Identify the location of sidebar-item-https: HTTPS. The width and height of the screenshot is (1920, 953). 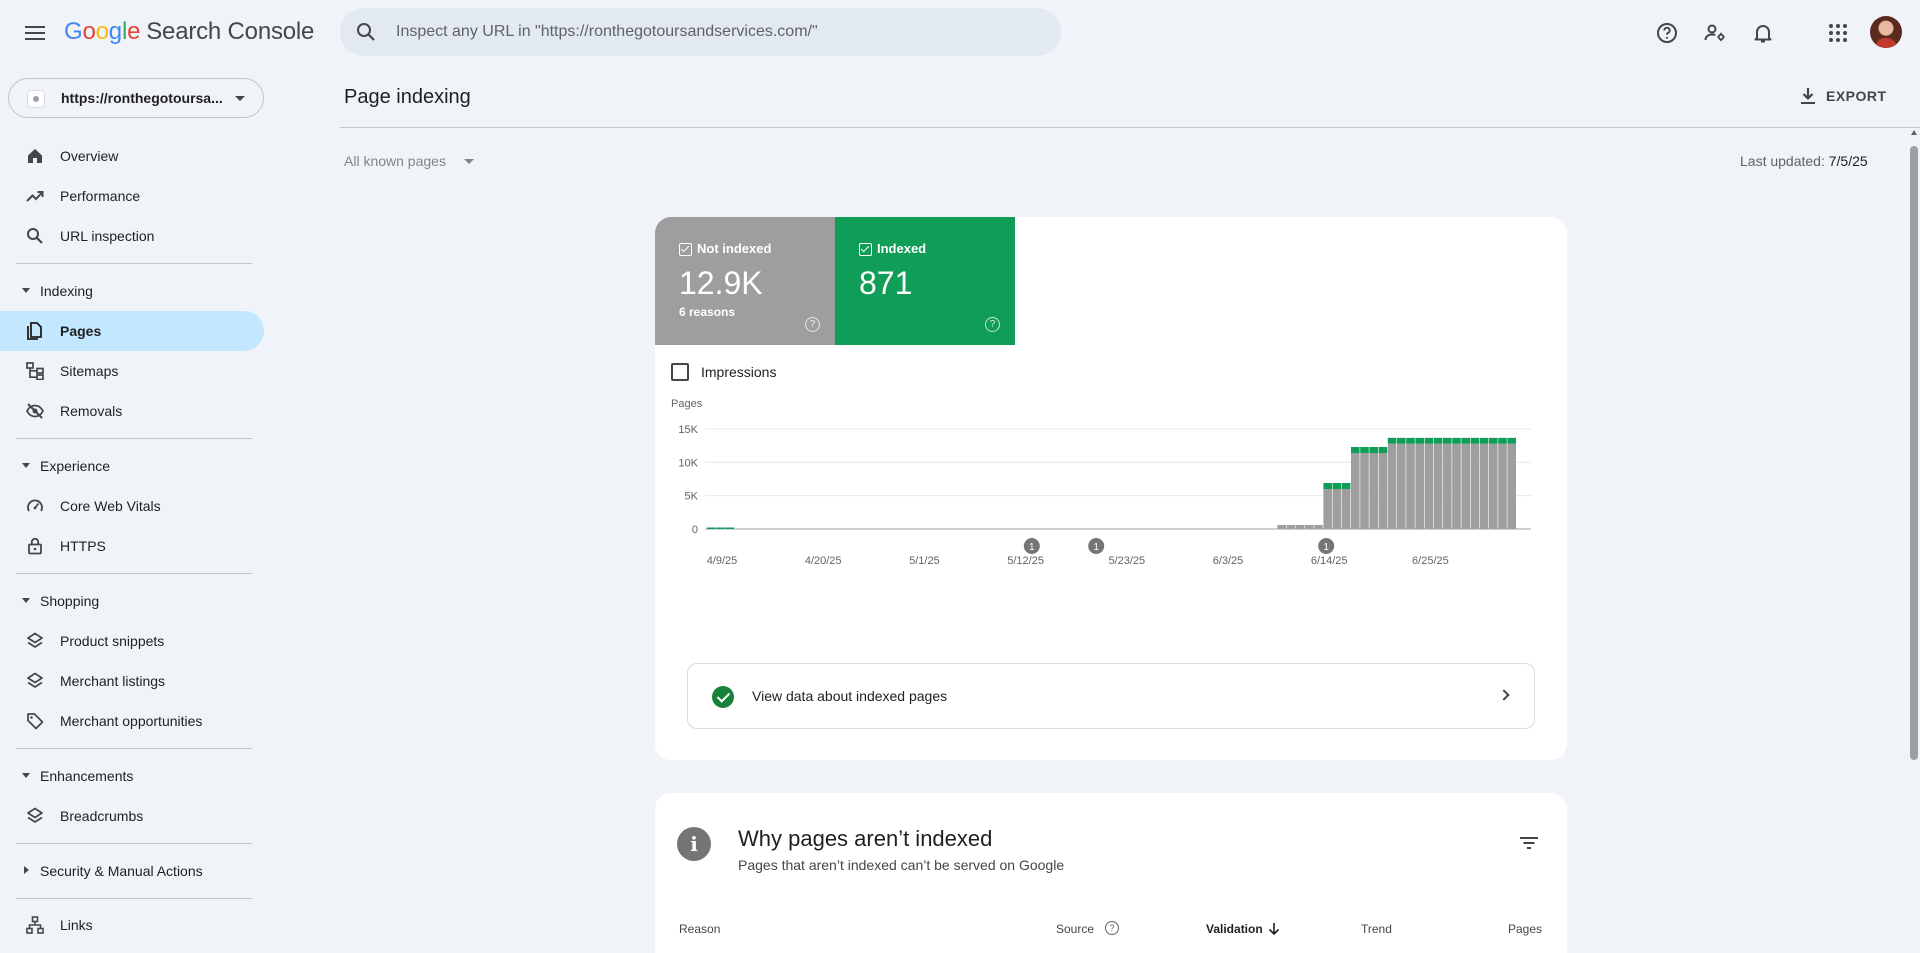
(132, 546).